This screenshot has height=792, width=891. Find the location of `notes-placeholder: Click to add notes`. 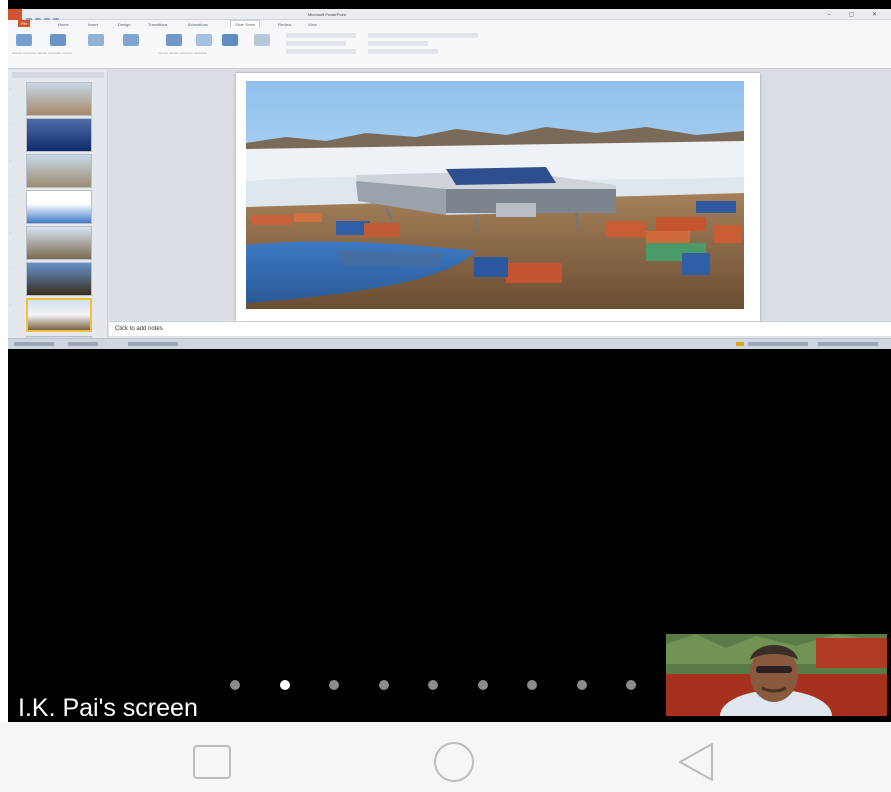

notes-placeholder: Click to add notes is located at coordinates (139, 329).